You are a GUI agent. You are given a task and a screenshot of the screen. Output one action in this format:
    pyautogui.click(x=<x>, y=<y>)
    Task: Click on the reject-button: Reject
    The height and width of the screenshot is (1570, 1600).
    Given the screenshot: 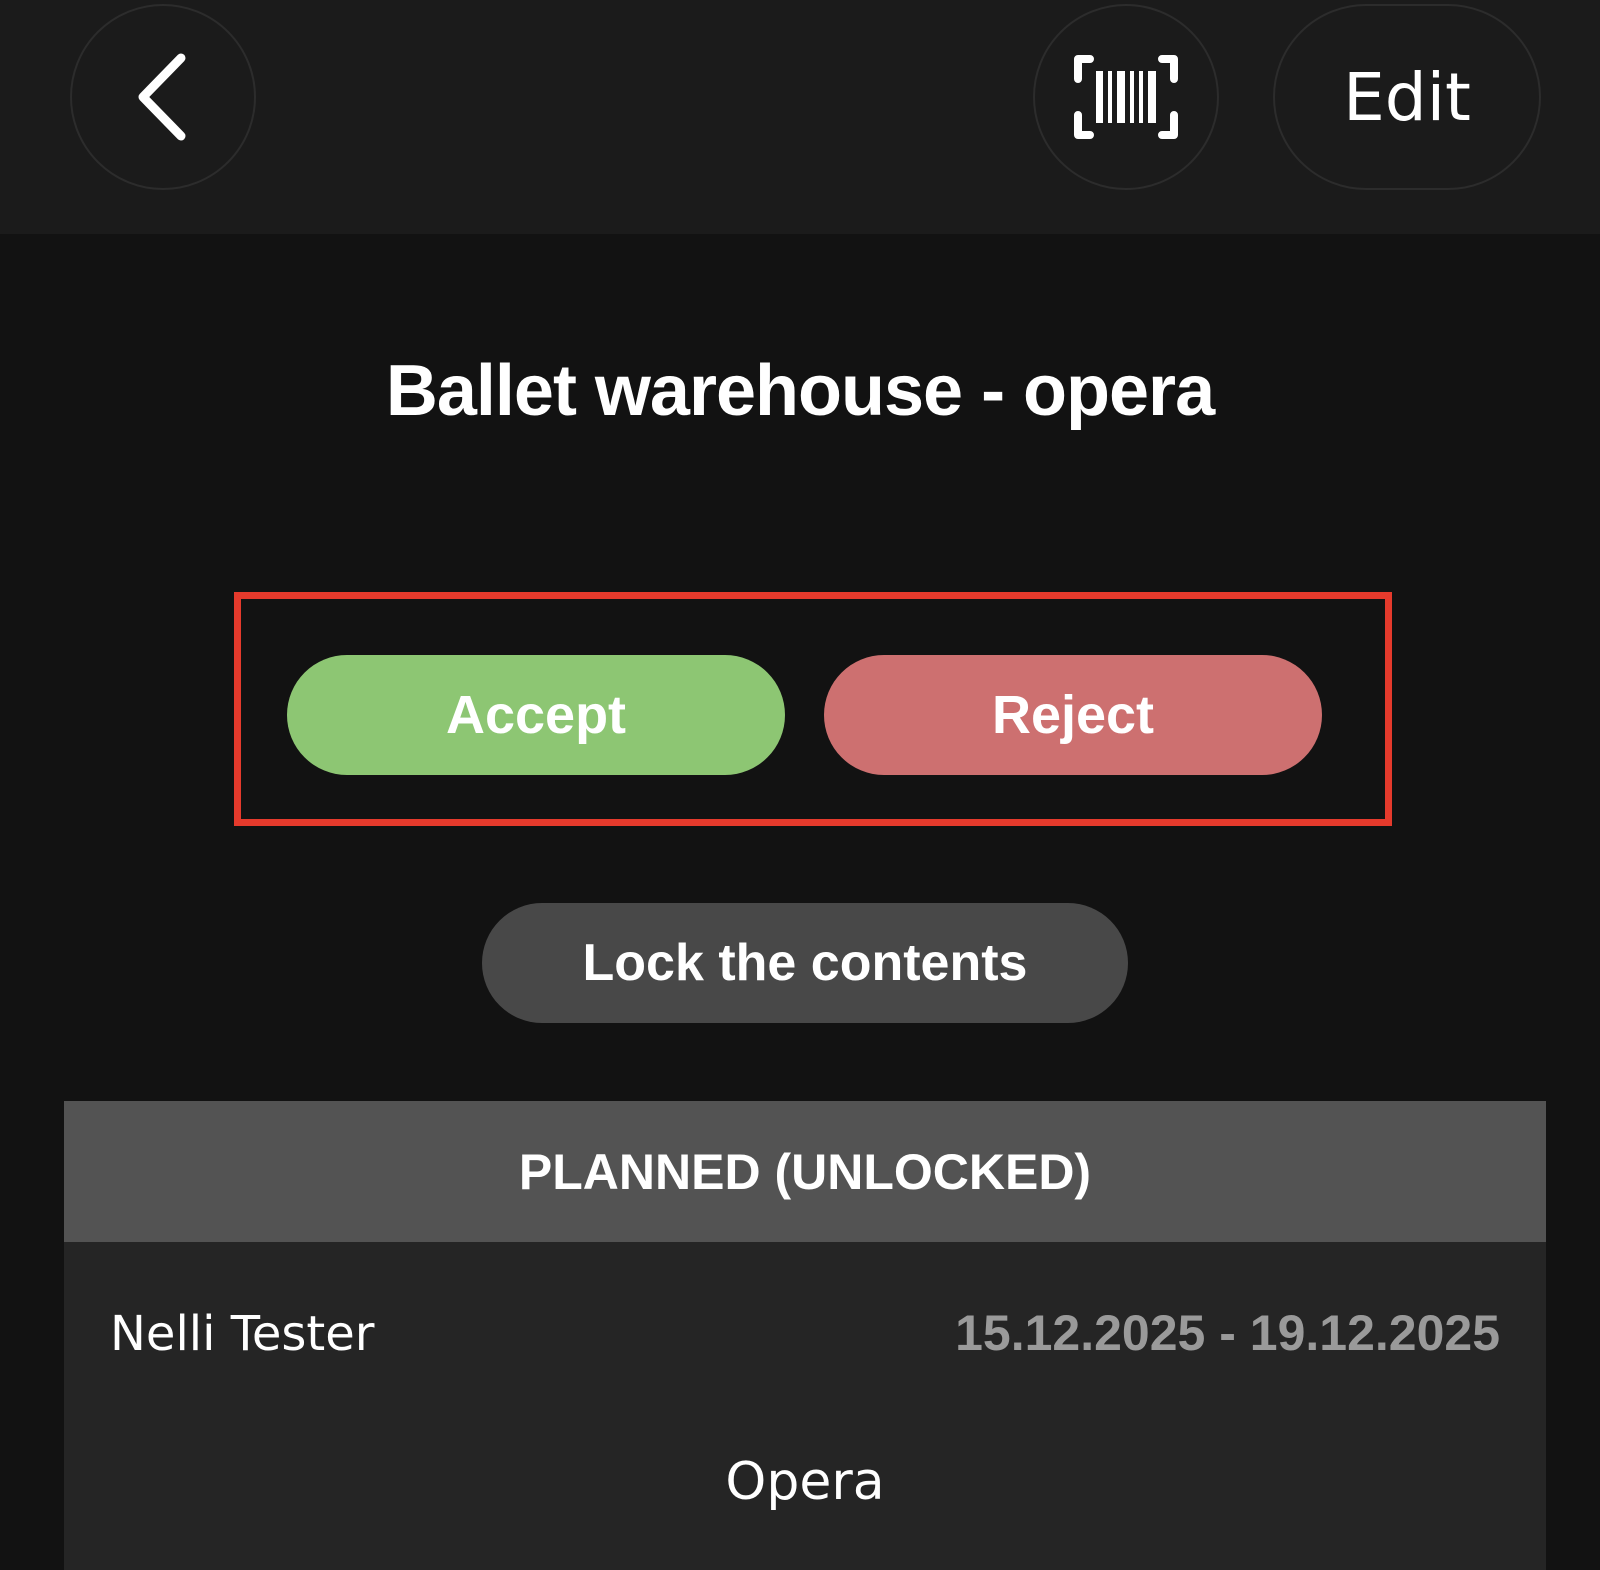 What is the action you would take?
    pyautogui.click(x=1073, y=715)
    